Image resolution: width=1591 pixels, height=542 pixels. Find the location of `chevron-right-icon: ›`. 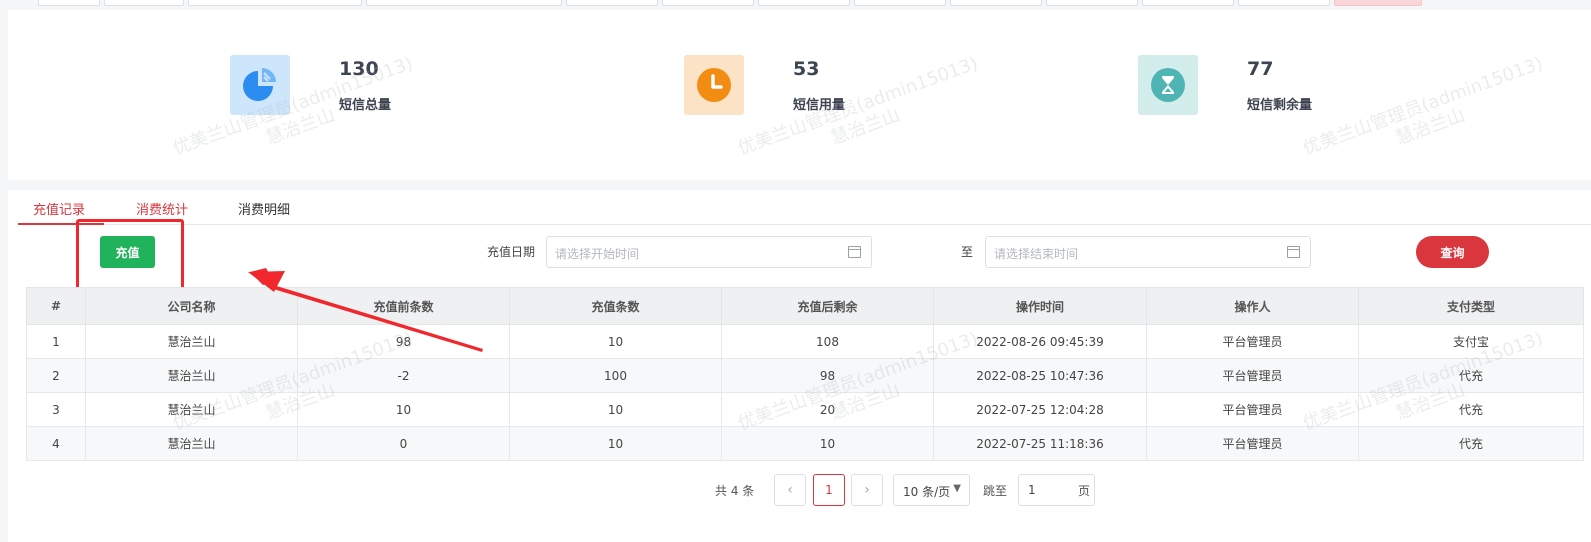

chevron-right-icon: › is located at coordinates (867, 490).